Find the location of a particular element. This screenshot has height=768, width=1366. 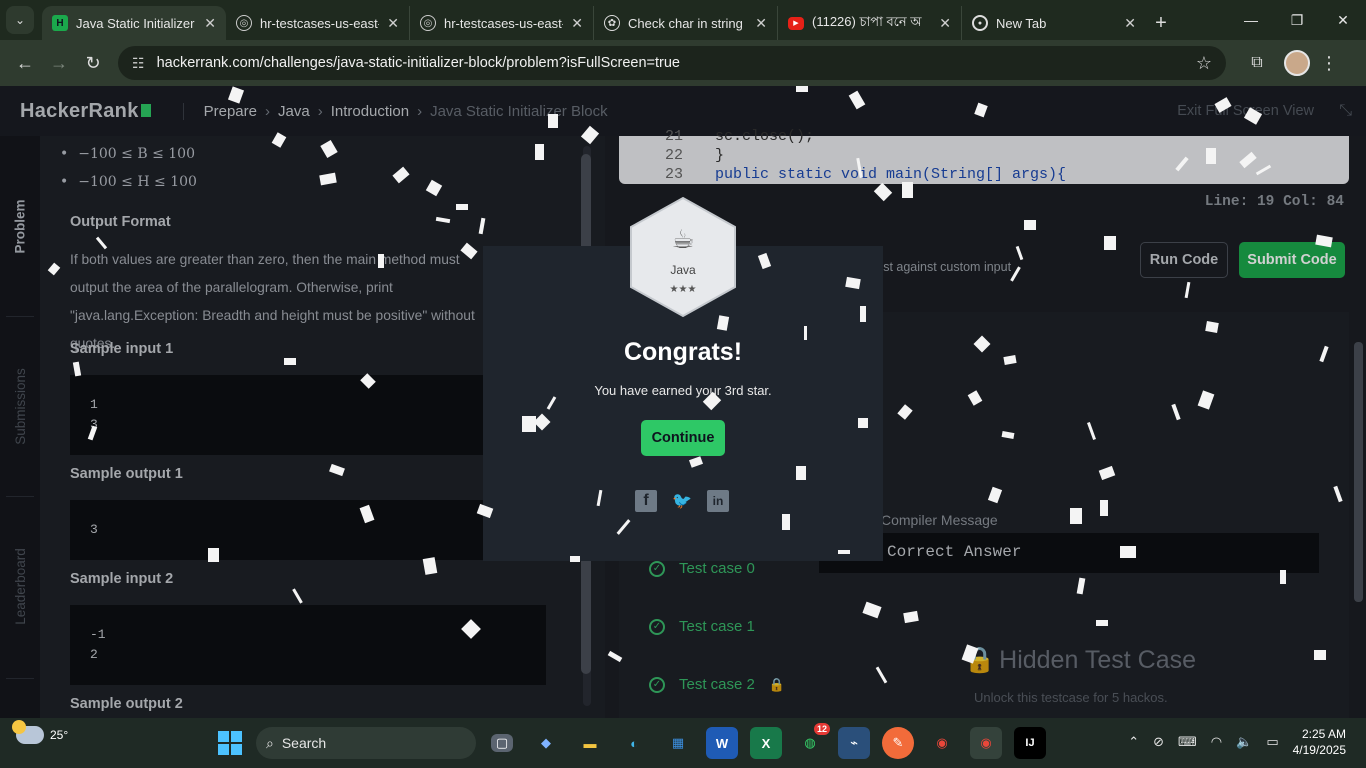

word-icon: W is located at coordinates (722, 743).